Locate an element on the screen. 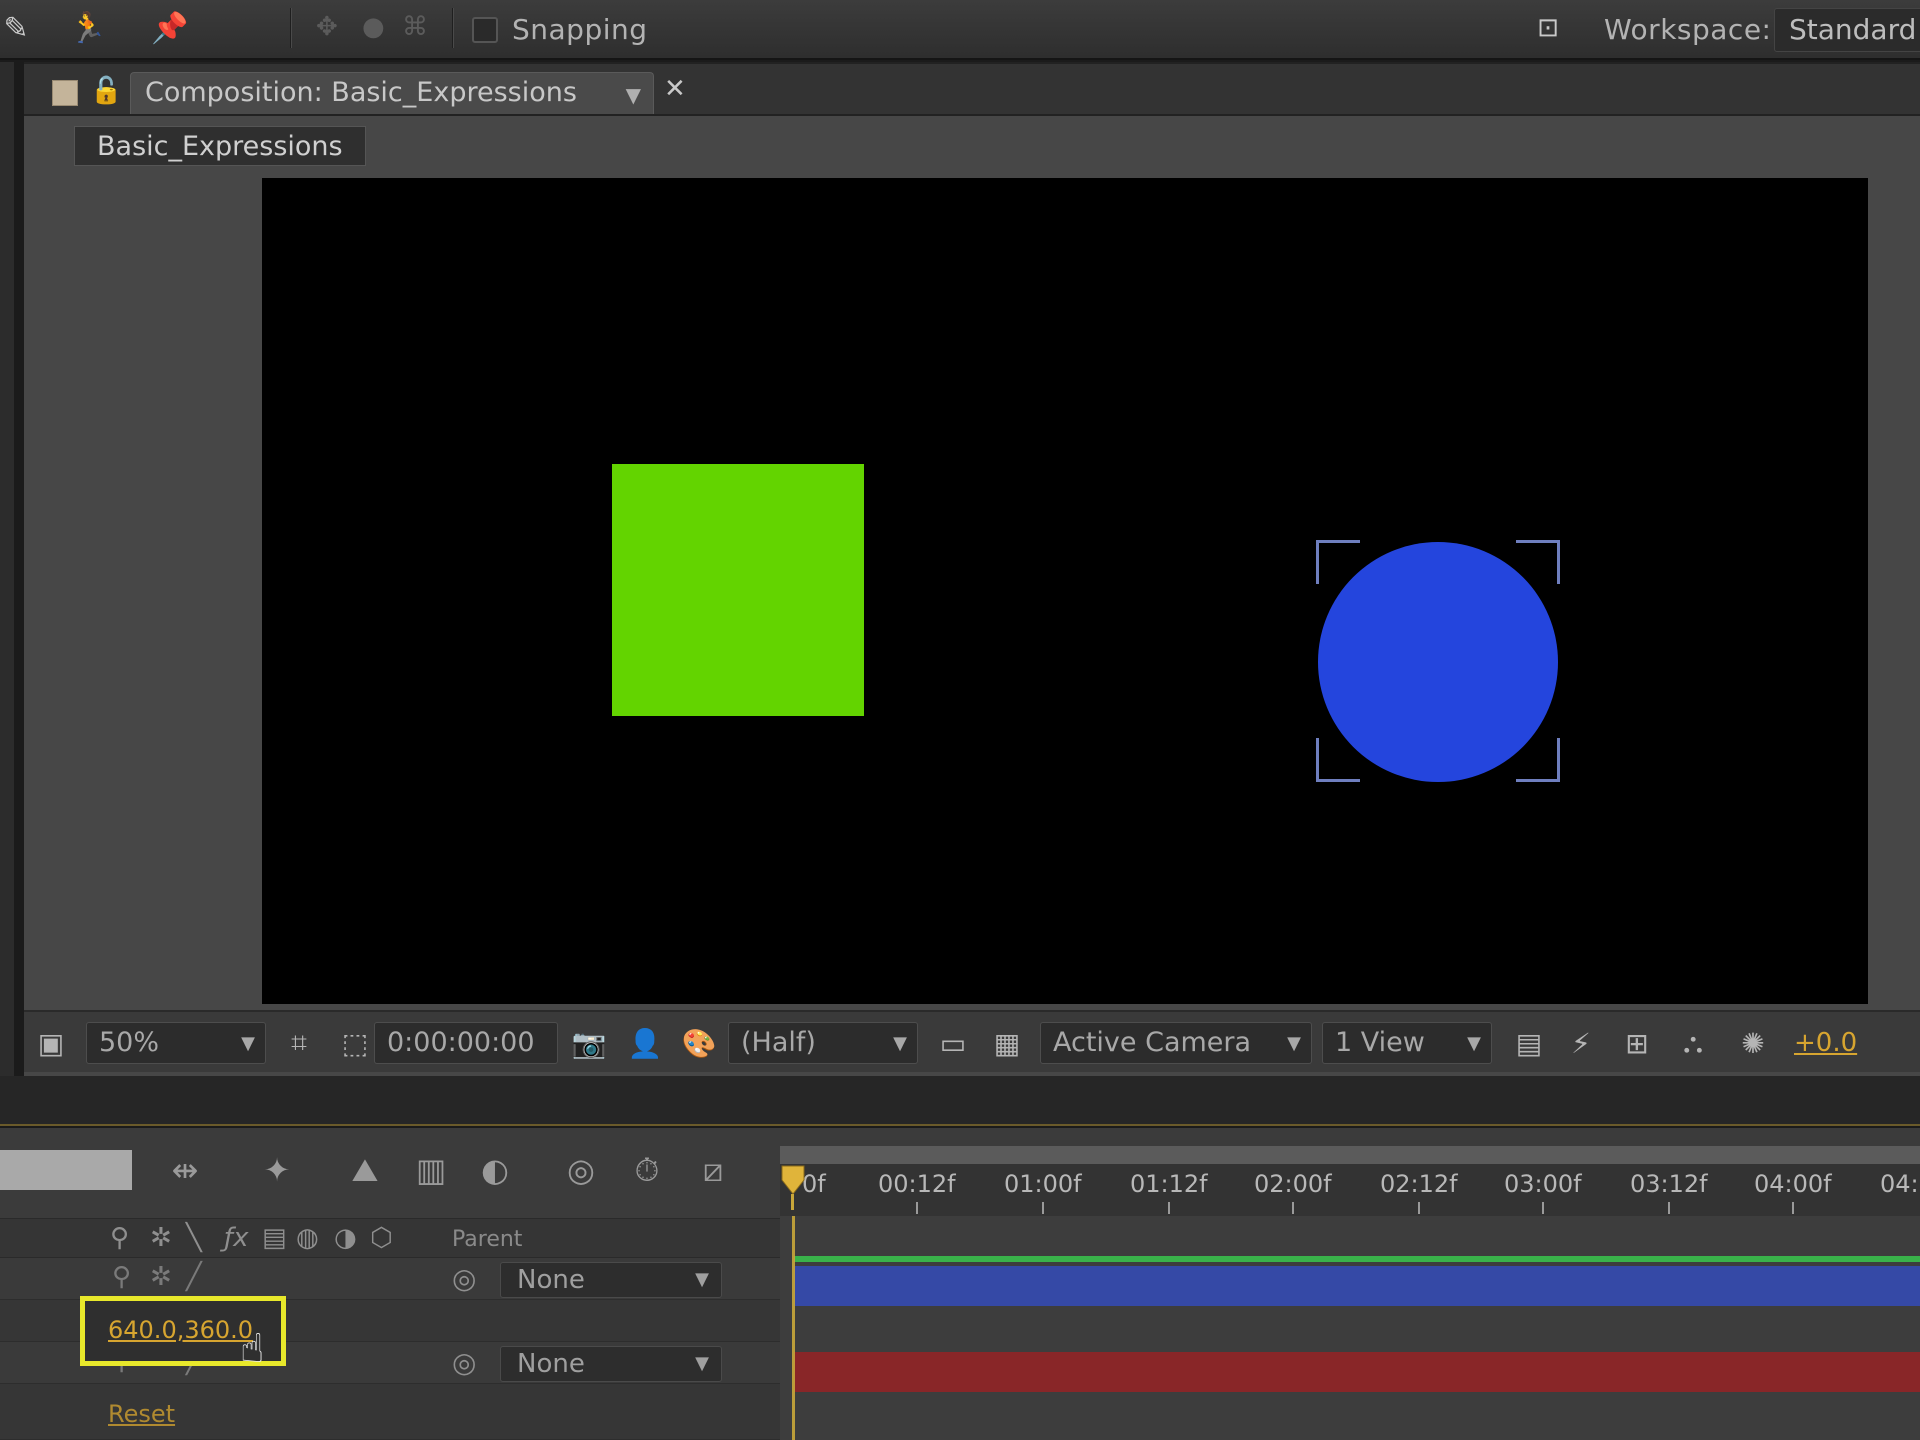 The width and height of the screenshot is (1920, 1440). tab-composition: Composition: Basic_Expressions ▼ is located at coordinates (392, 93).